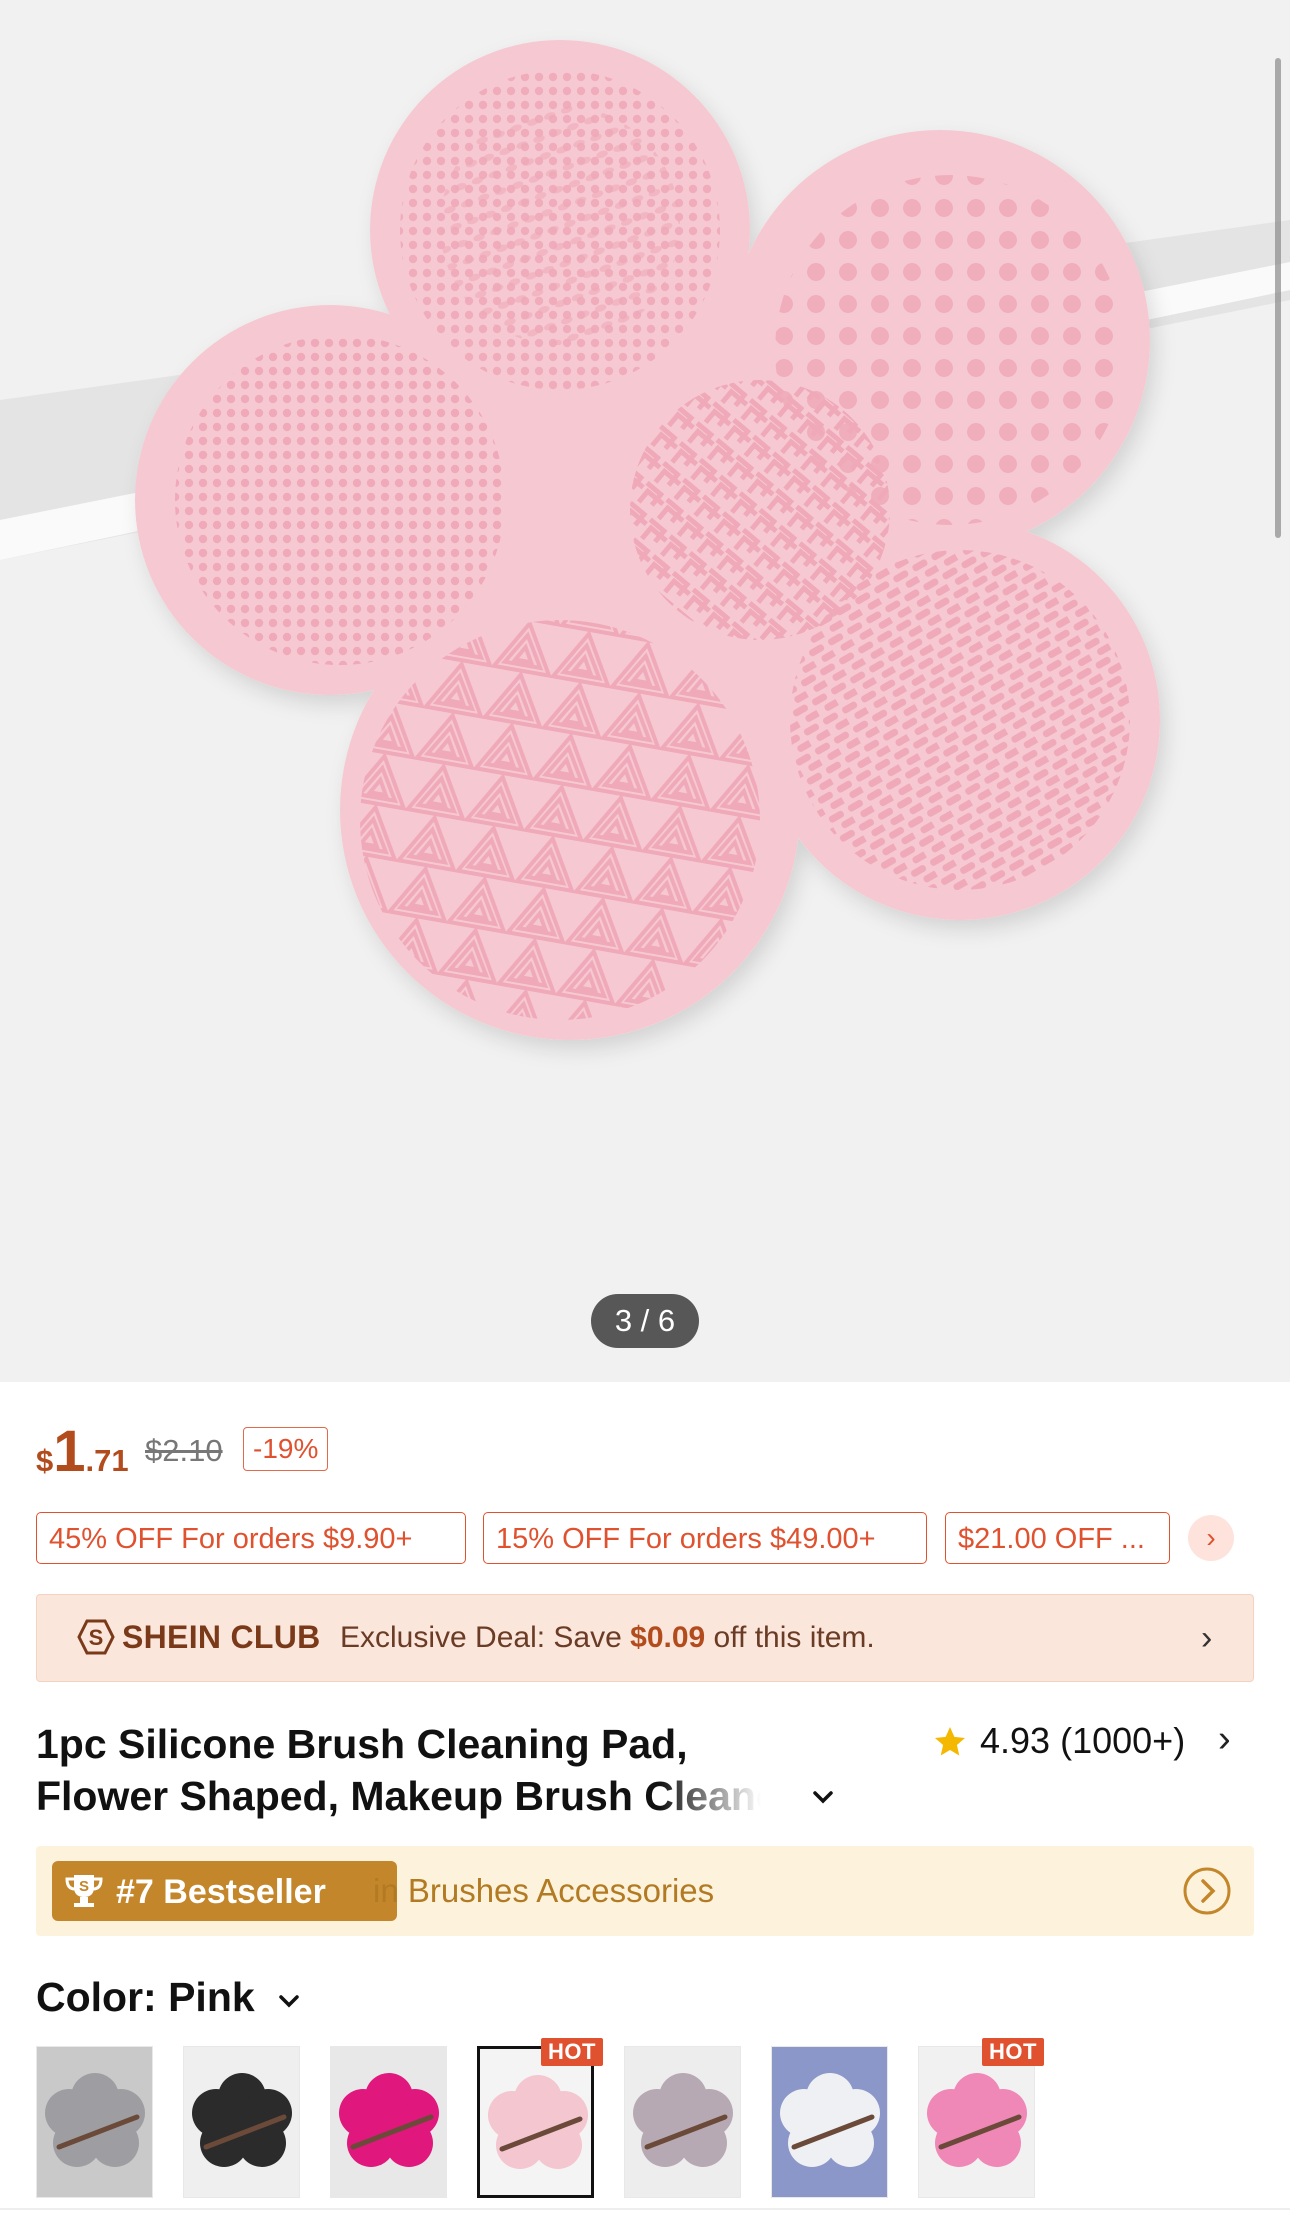 The height and width of the screenshot is (2224, 1290). I want to click on club-deal-amount: $0.09, so click(668, 1637).